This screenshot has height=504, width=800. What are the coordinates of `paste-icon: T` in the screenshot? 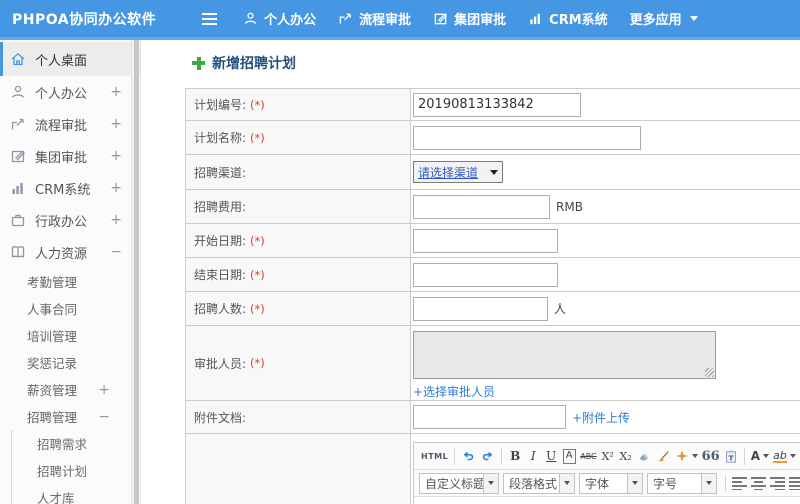 It's located at (731, 456).